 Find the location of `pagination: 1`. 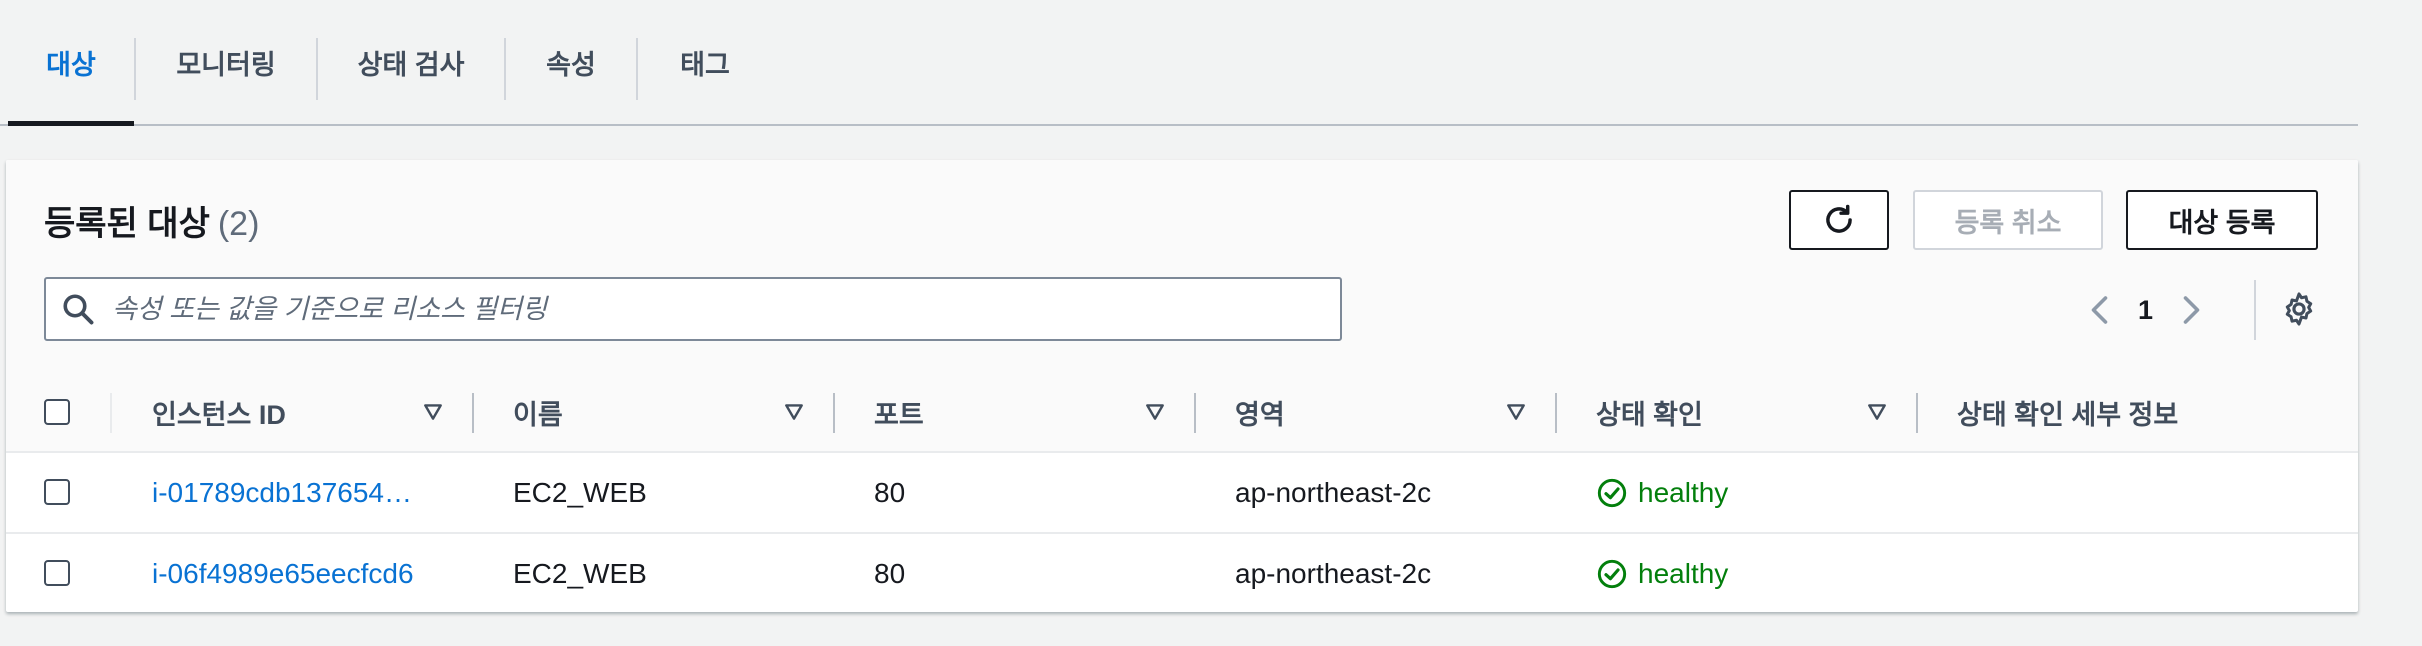

pagination: 1 is located at coordinates (2145, 310).